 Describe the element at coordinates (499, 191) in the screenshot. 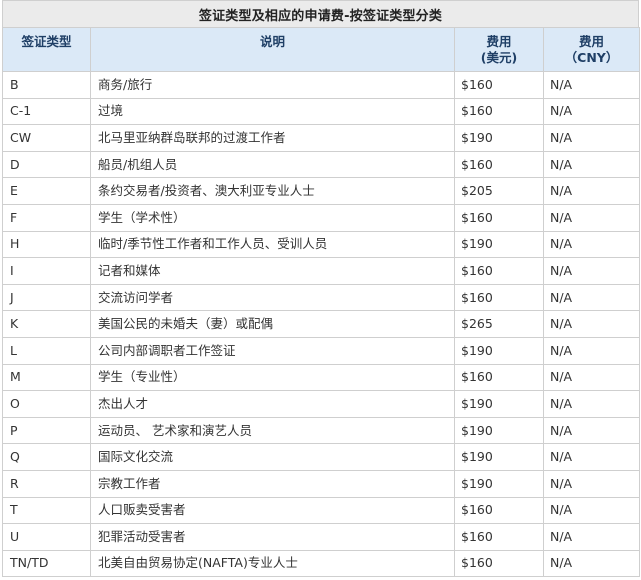

I see `cell-fee-usd: $205` at that location.